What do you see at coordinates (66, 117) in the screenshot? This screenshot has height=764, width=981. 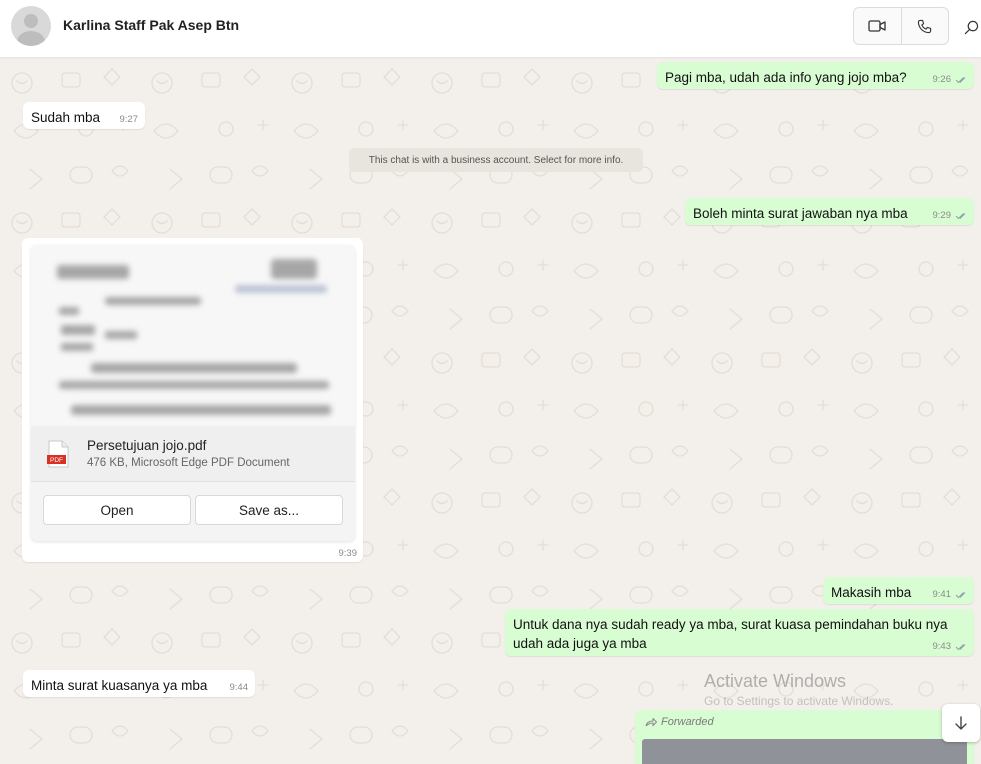 I see `message-text: Sudah mba` at bounding box center [66, 117].